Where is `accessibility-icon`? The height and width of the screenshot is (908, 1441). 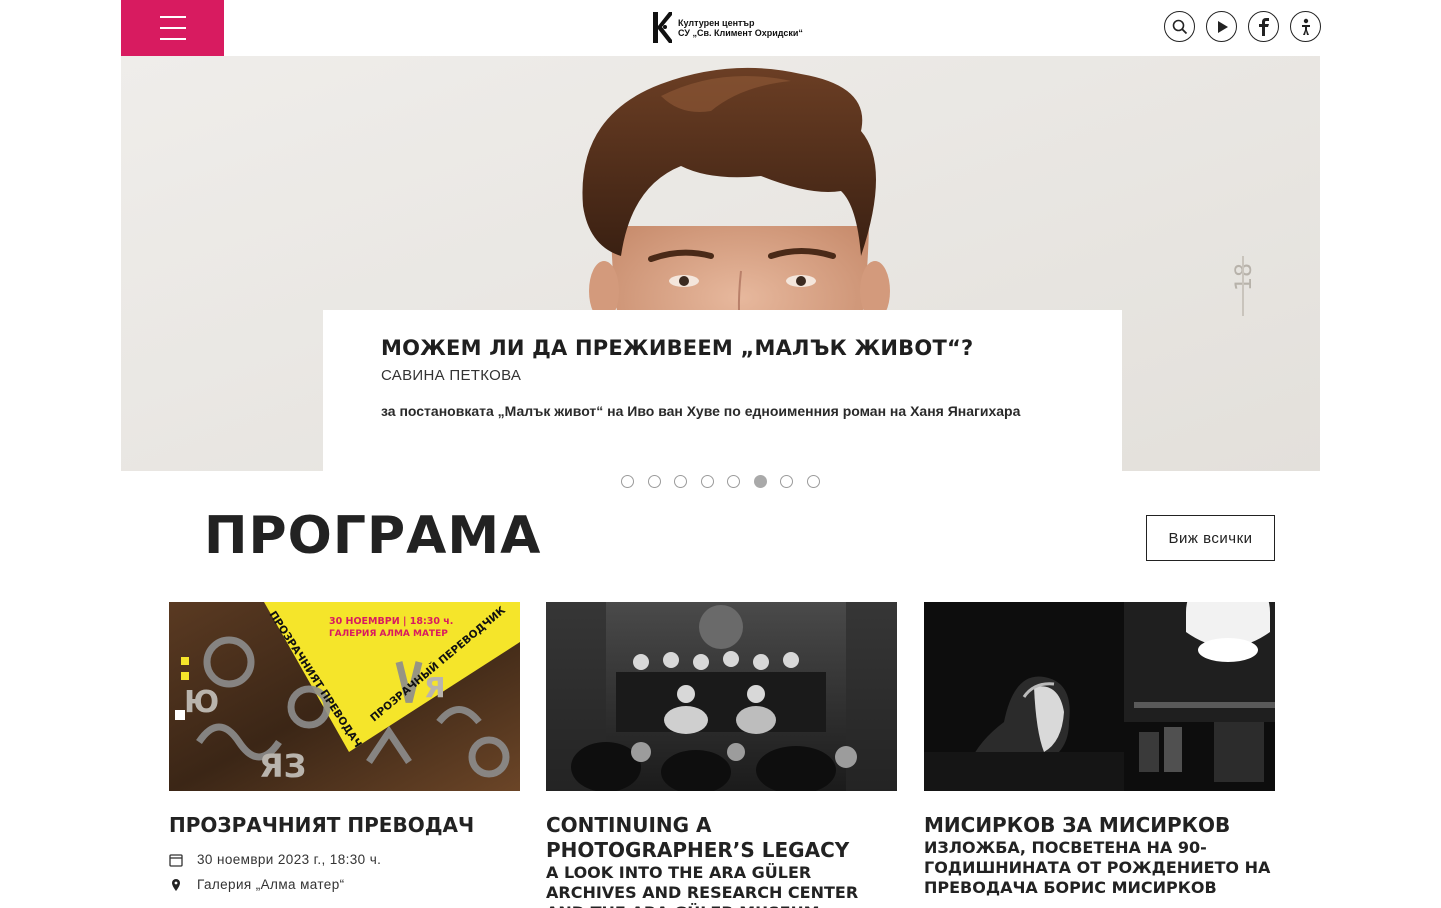
accessibility-icon is located at coordinates (1305, 26).